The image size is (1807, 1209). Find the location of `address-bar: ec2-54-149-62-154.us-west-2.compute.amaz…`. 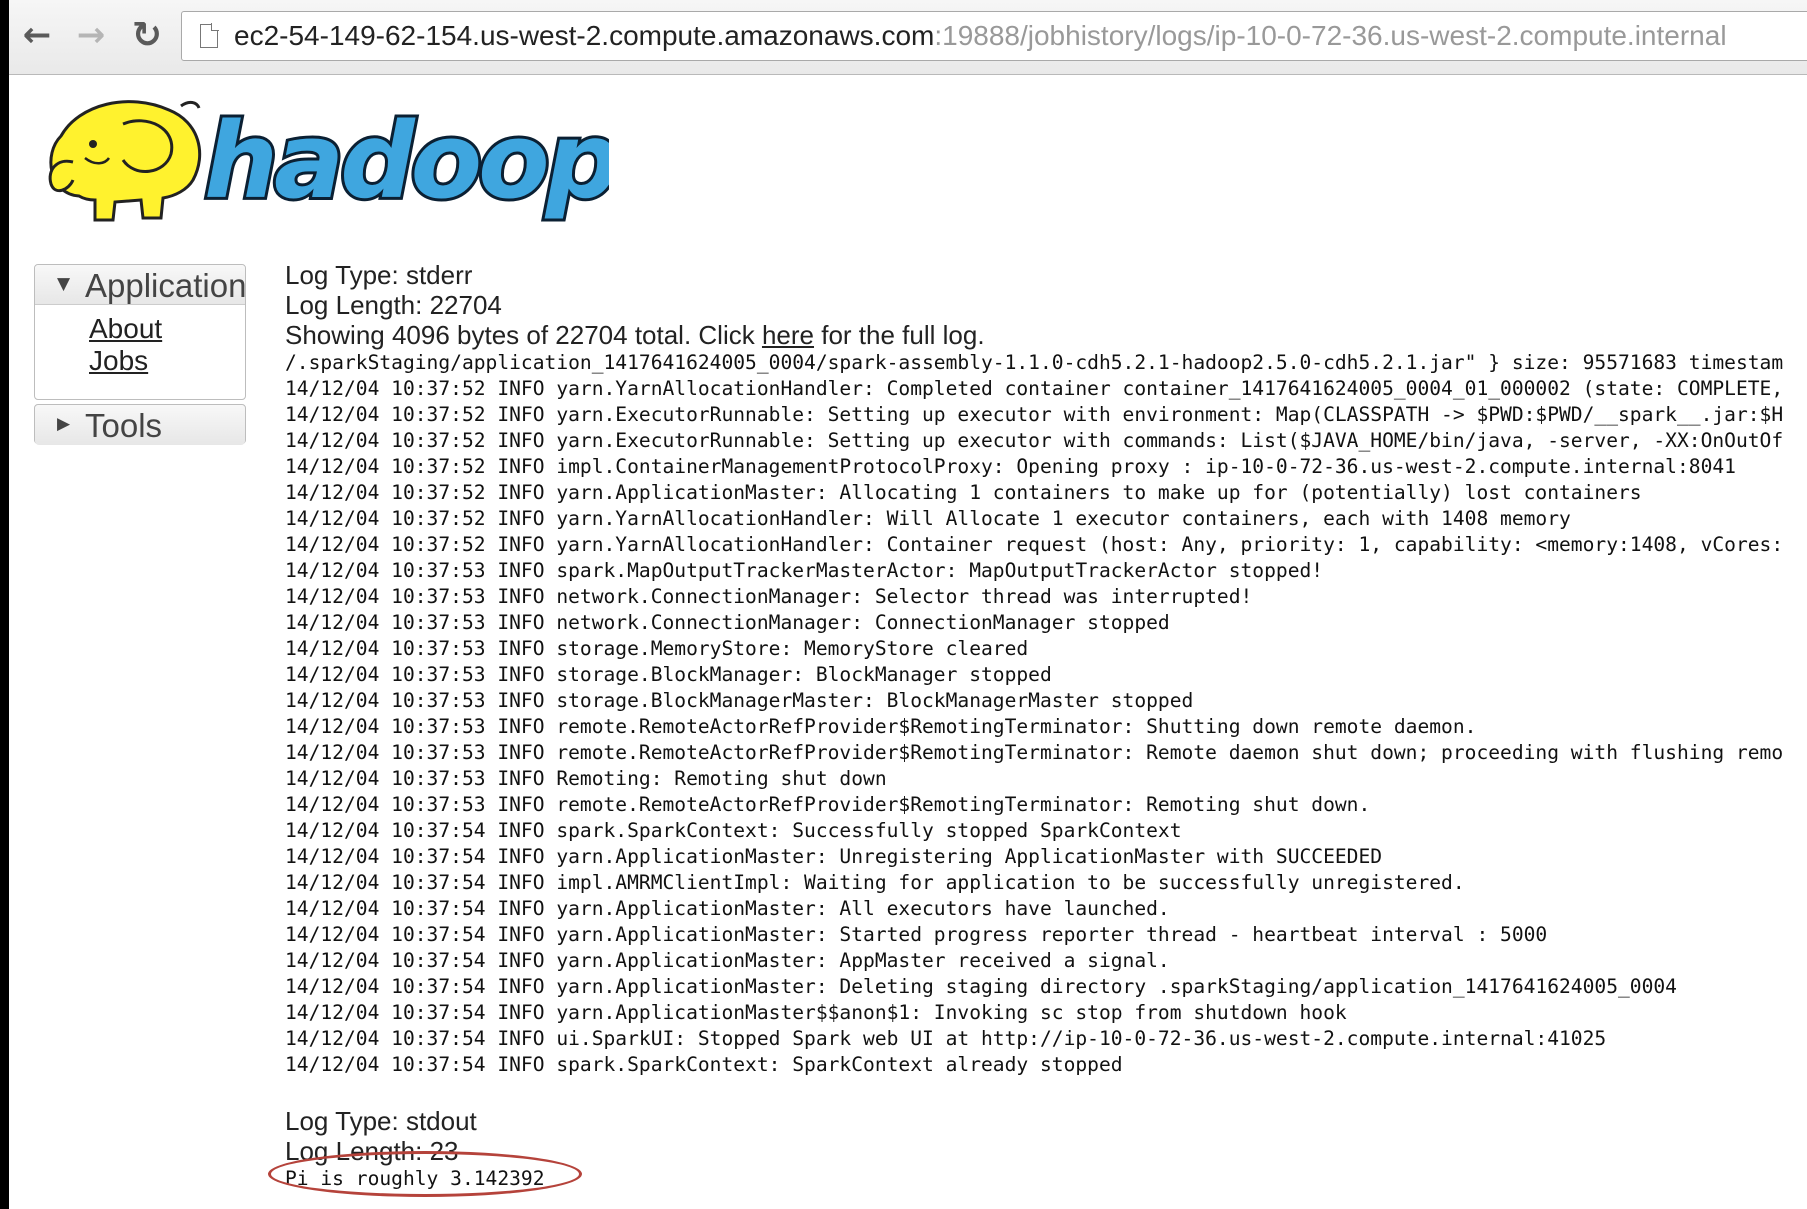

address-bar: ec2-54-149-62-154.us-west-2.compute.amaz… is located at coordinates (994, 36).